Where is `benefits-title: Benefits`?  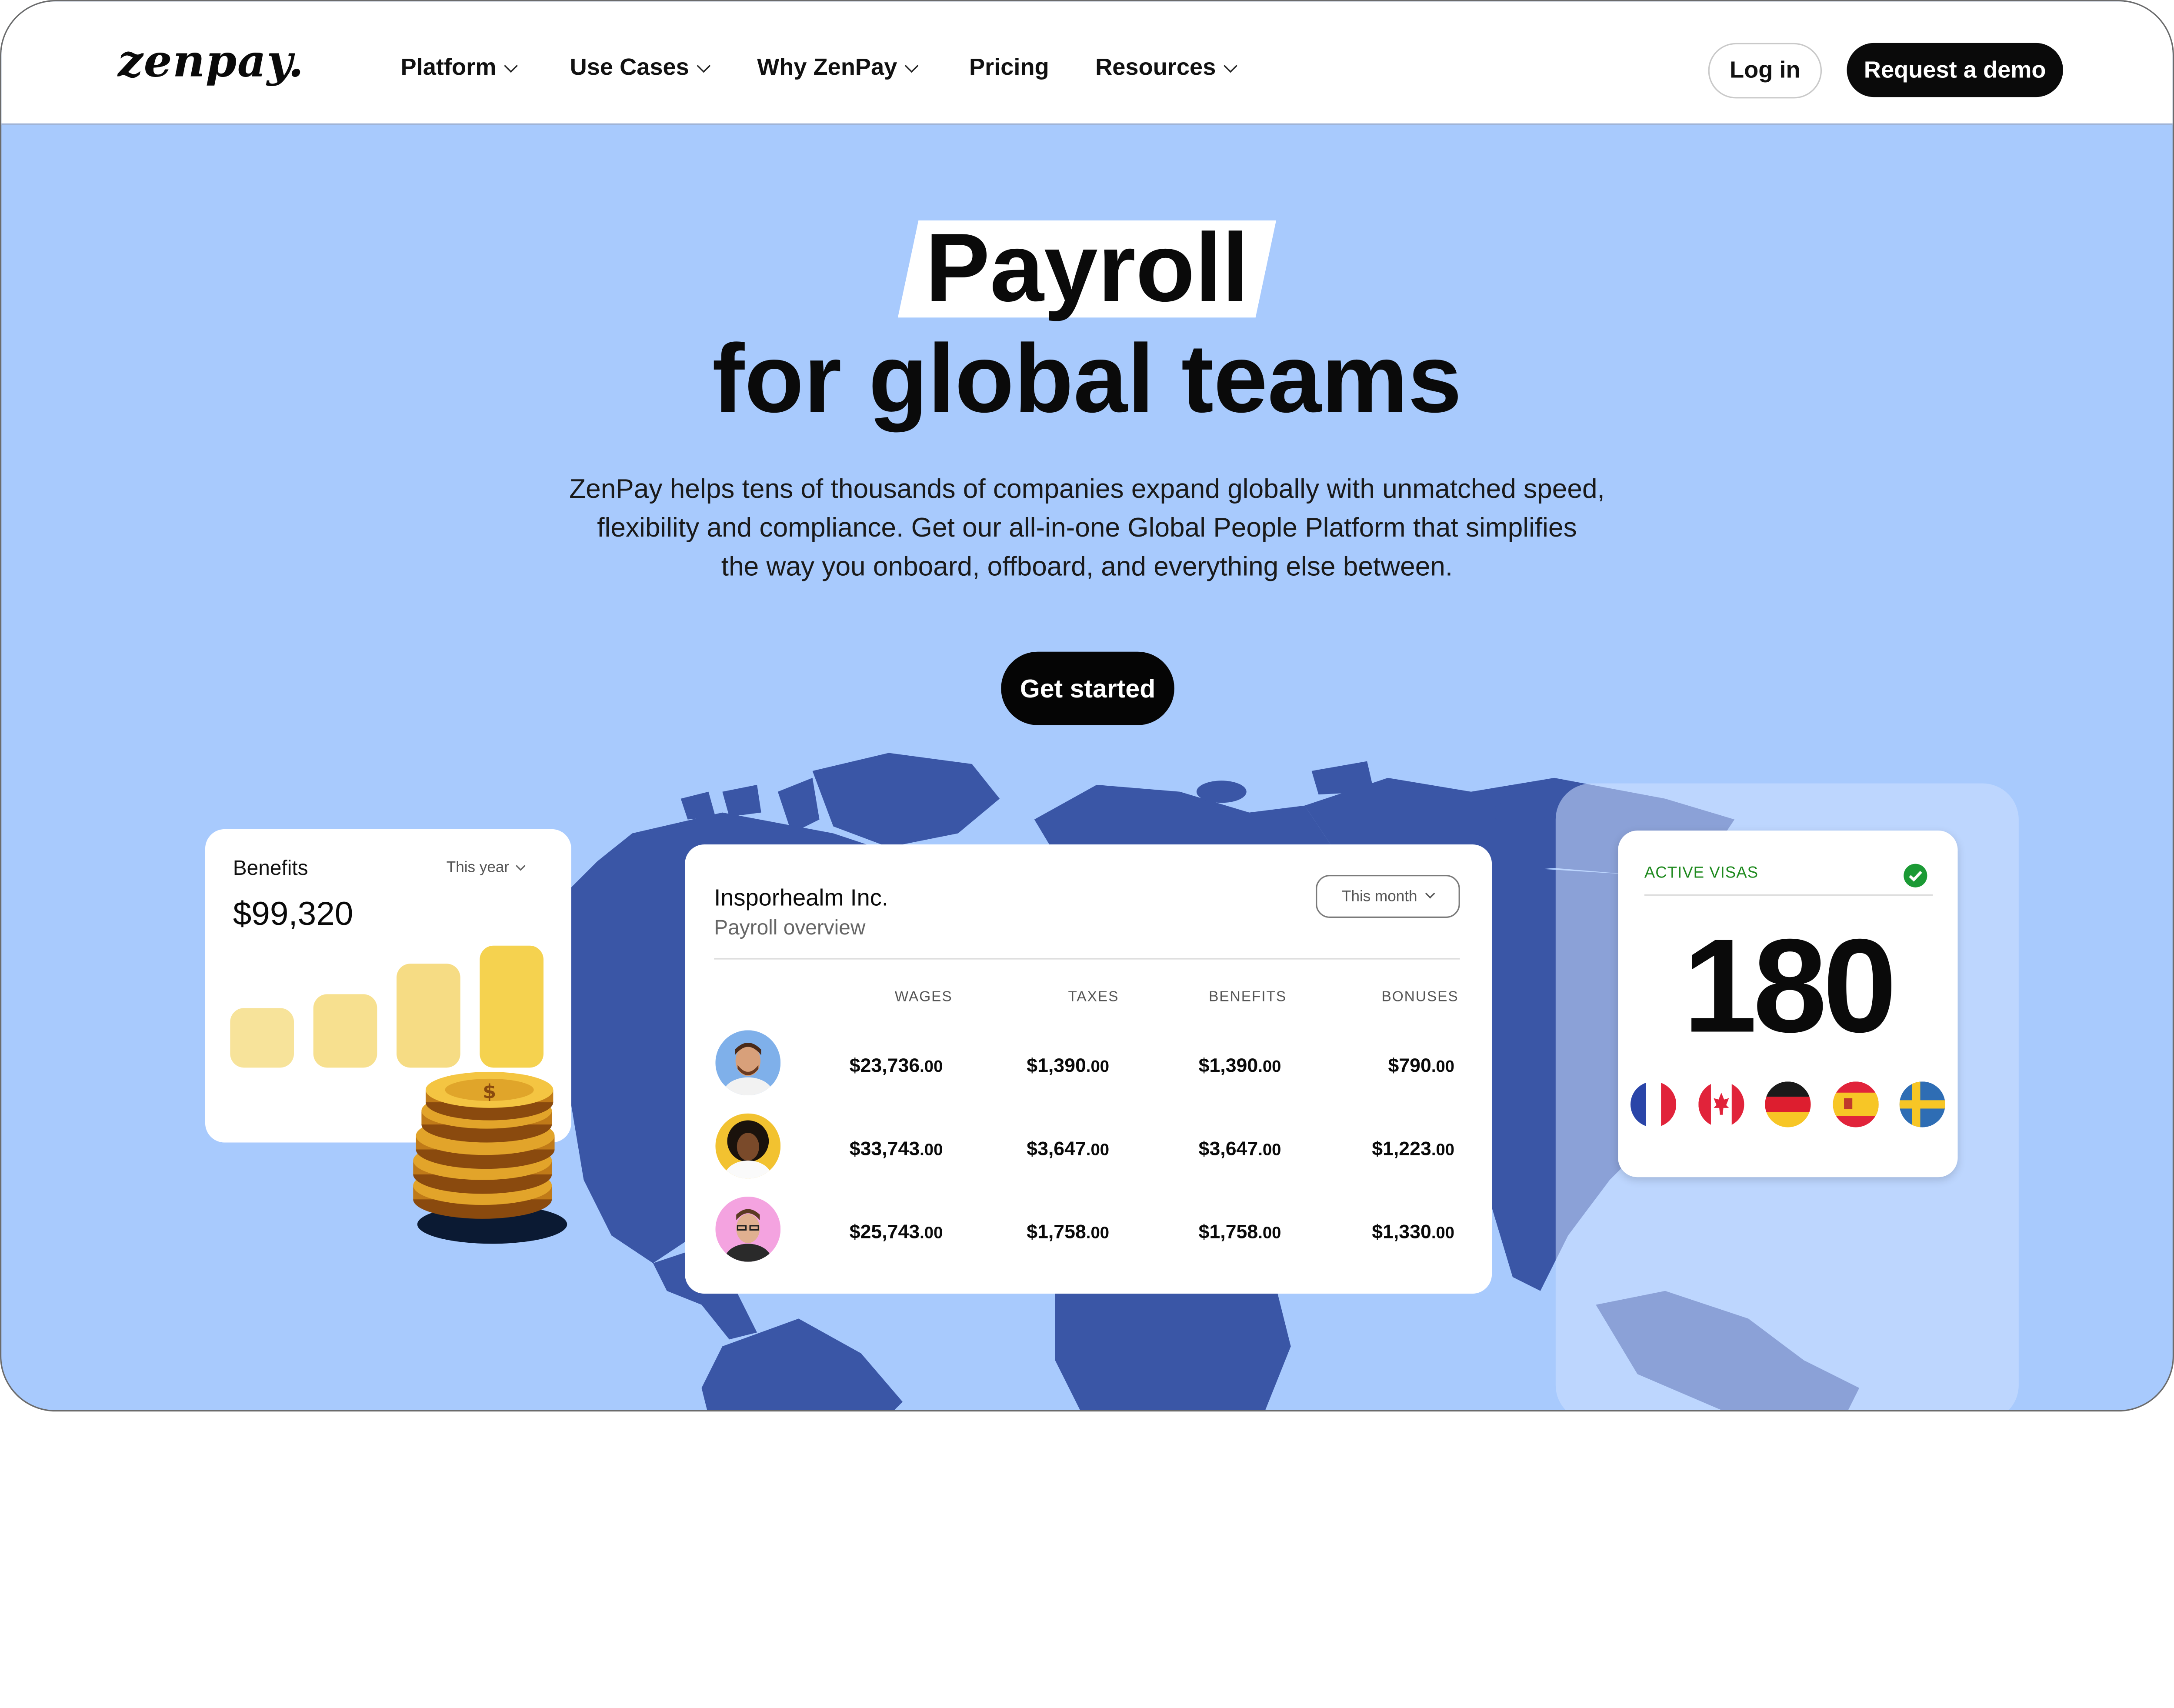
benefits-title: Benefits is located at coordinates (270, 869).